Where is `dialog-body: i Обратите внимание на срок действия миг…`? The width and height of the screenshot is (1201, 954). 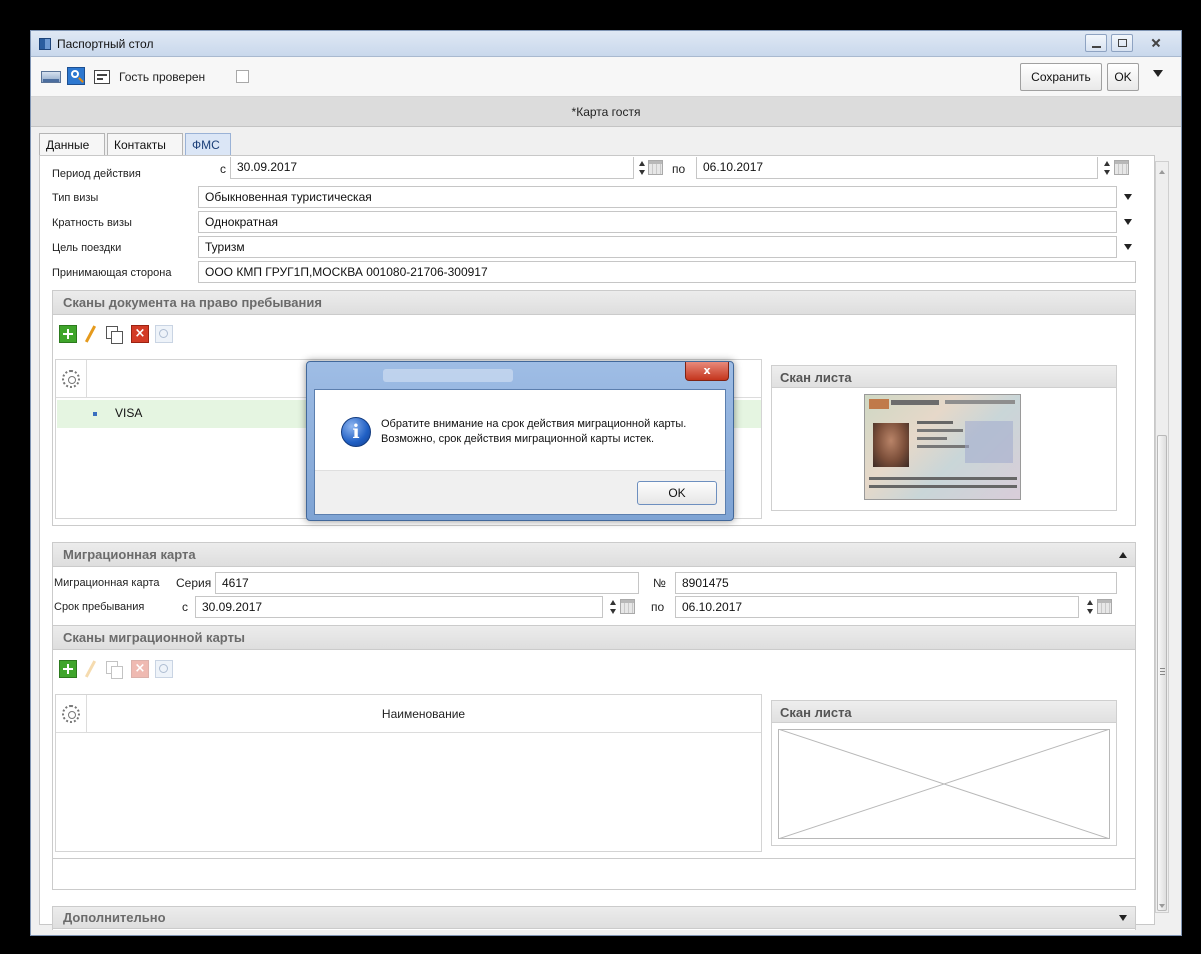 dialog-body: i Обратите внимание на срок действия миг… is located at coordinates (520, 452).